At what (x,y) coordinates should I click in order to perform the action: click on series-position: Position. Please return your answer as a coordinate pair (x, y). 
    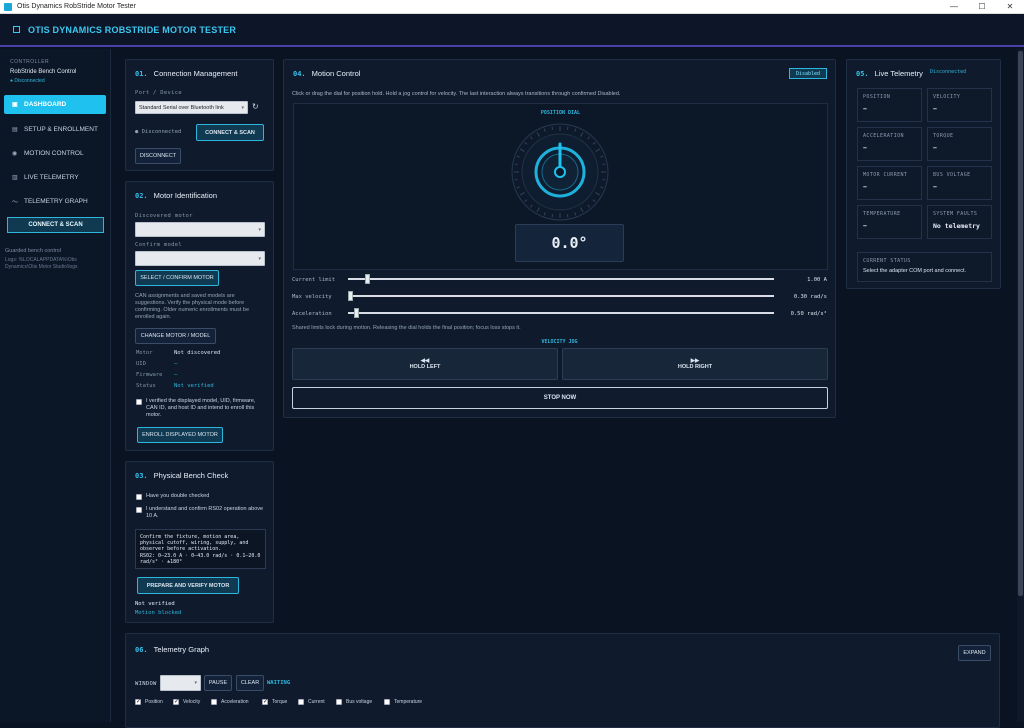
    Looking at the image, I should click on (149, 701).